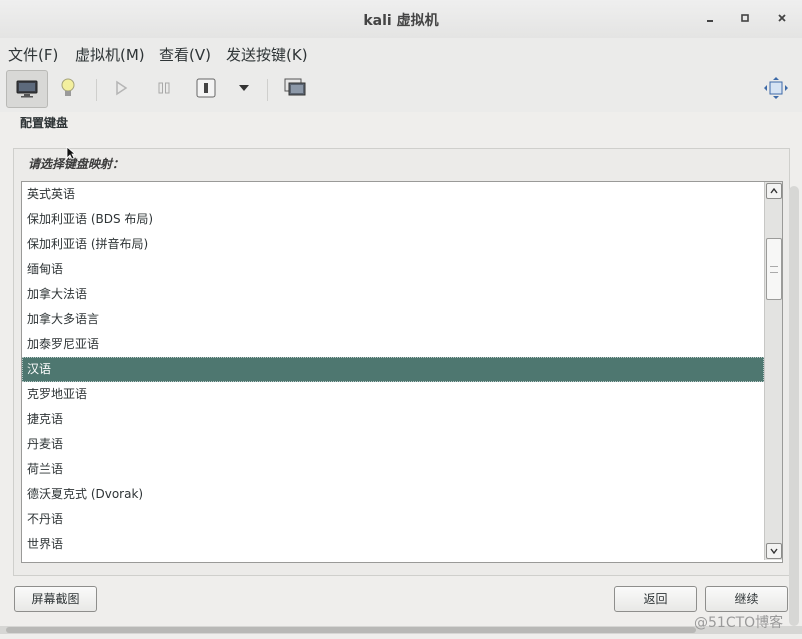 This screenshot has width=802, height=639. I want to click on screenshot-button: 屏幕截图, so click(55, 599).